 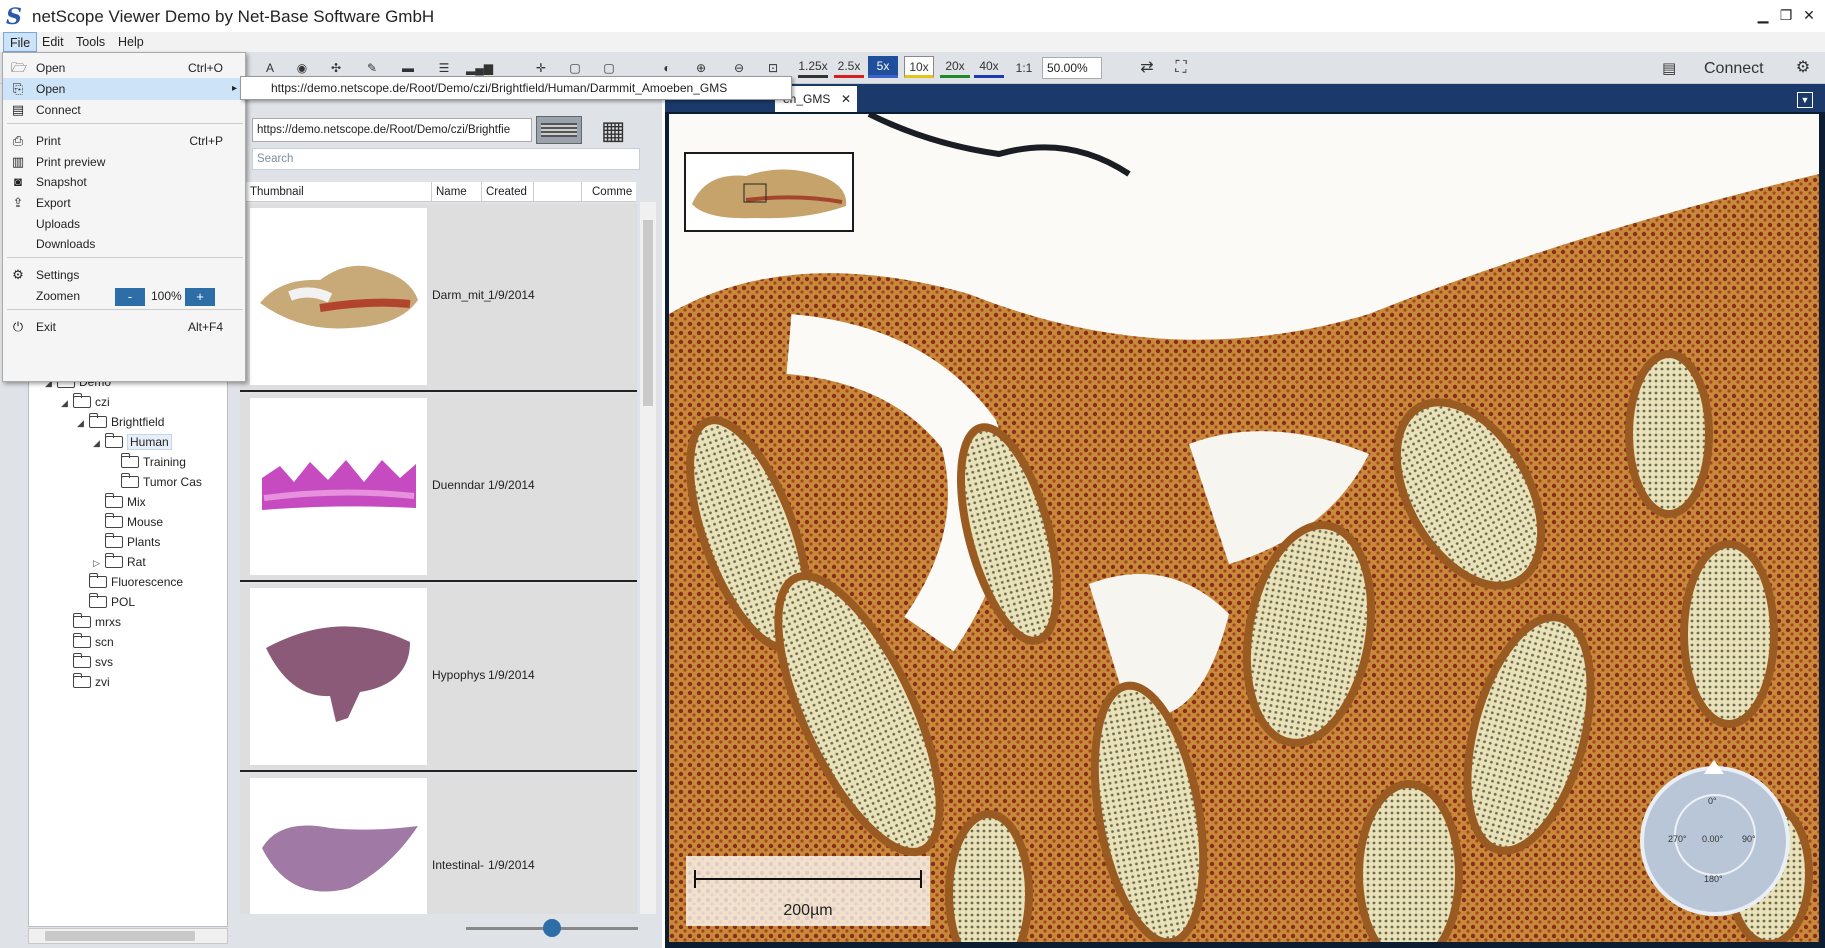 What do you see at coordinates (206, 141) in the screenshot?
I see `menu-item-shortcut: Ctrl+P` at bounding box center [206, 141].